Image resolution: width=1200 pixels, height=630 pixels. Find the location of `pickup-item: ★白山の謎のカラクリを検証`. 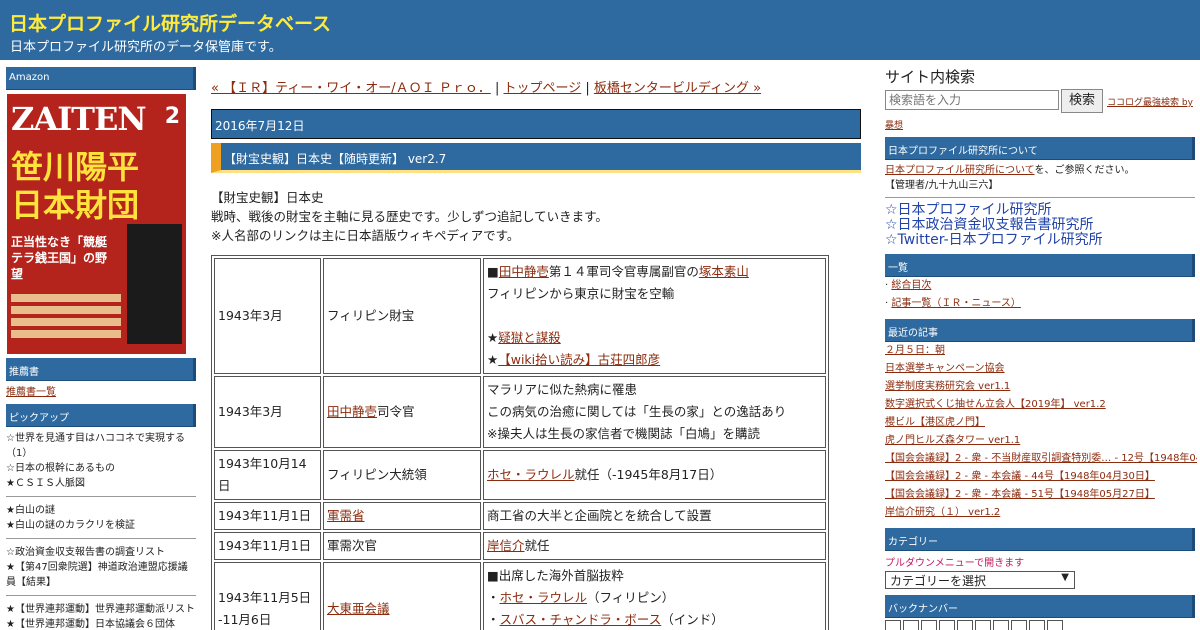

pickup-item: ★白山の謎のカラクリを検証 is located at coordinates (101, 525).